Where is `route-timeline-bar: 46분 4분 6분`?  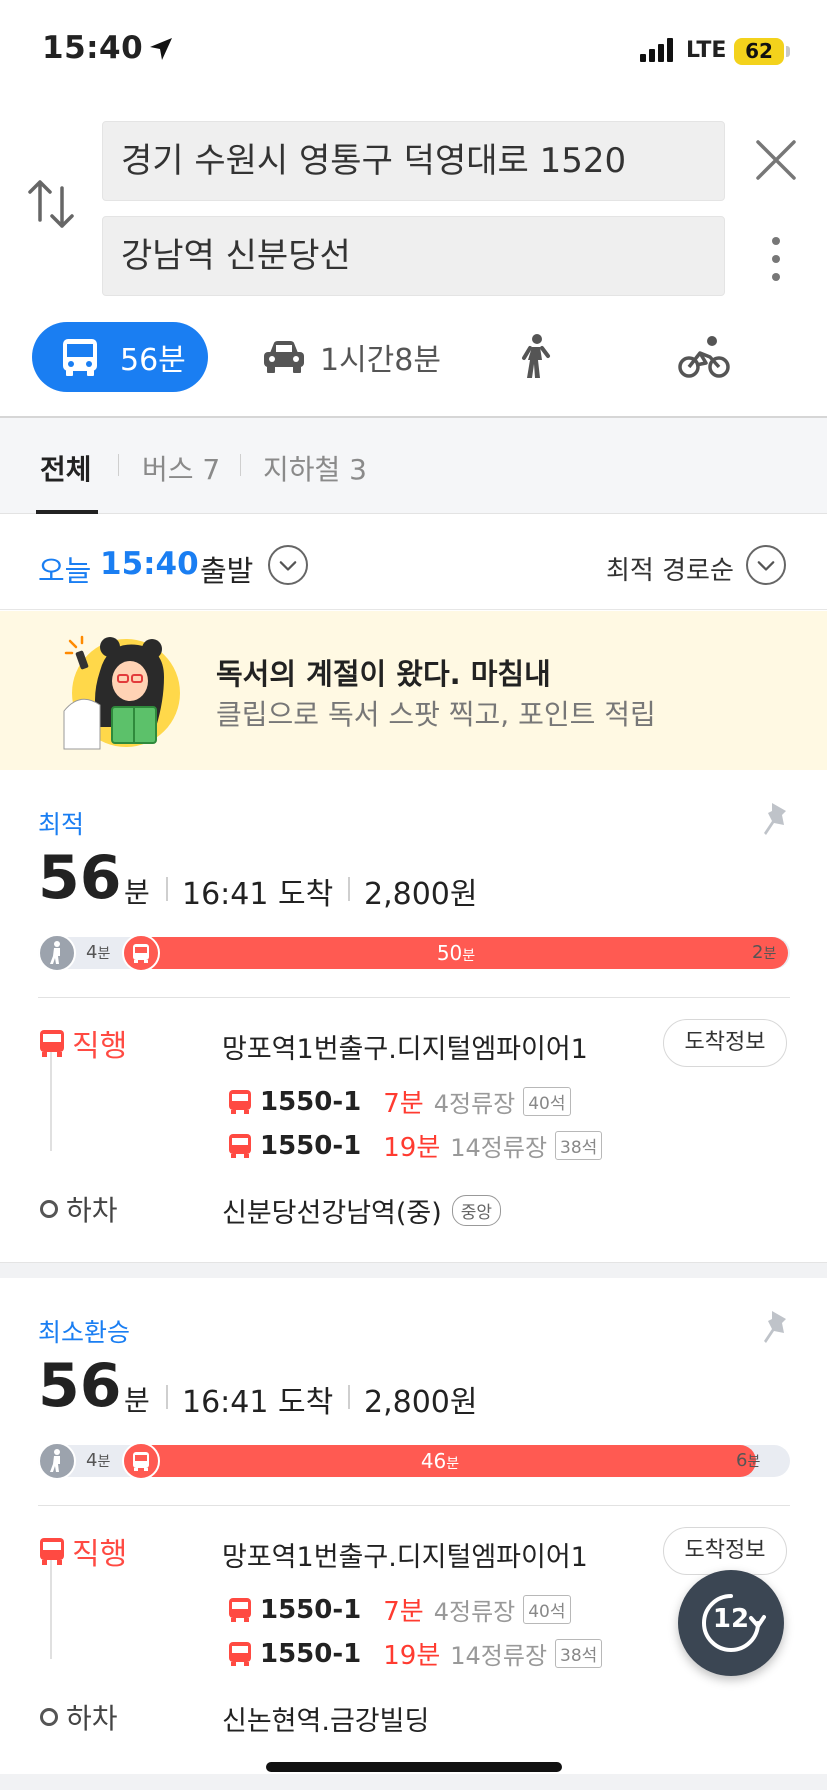
route-timeline-bar: 46분 4분 6분 is located at coordinates (414, 1461).